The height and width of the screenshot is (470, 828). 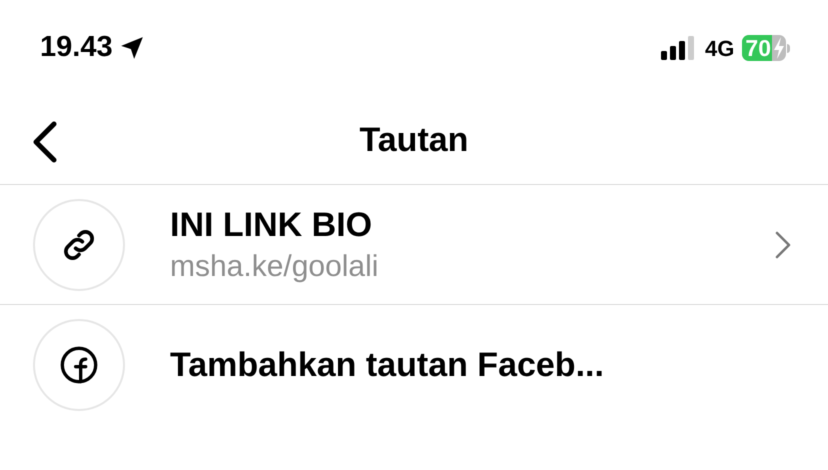 I want to click on page-title: Tautan, so click(x=414, y=140).